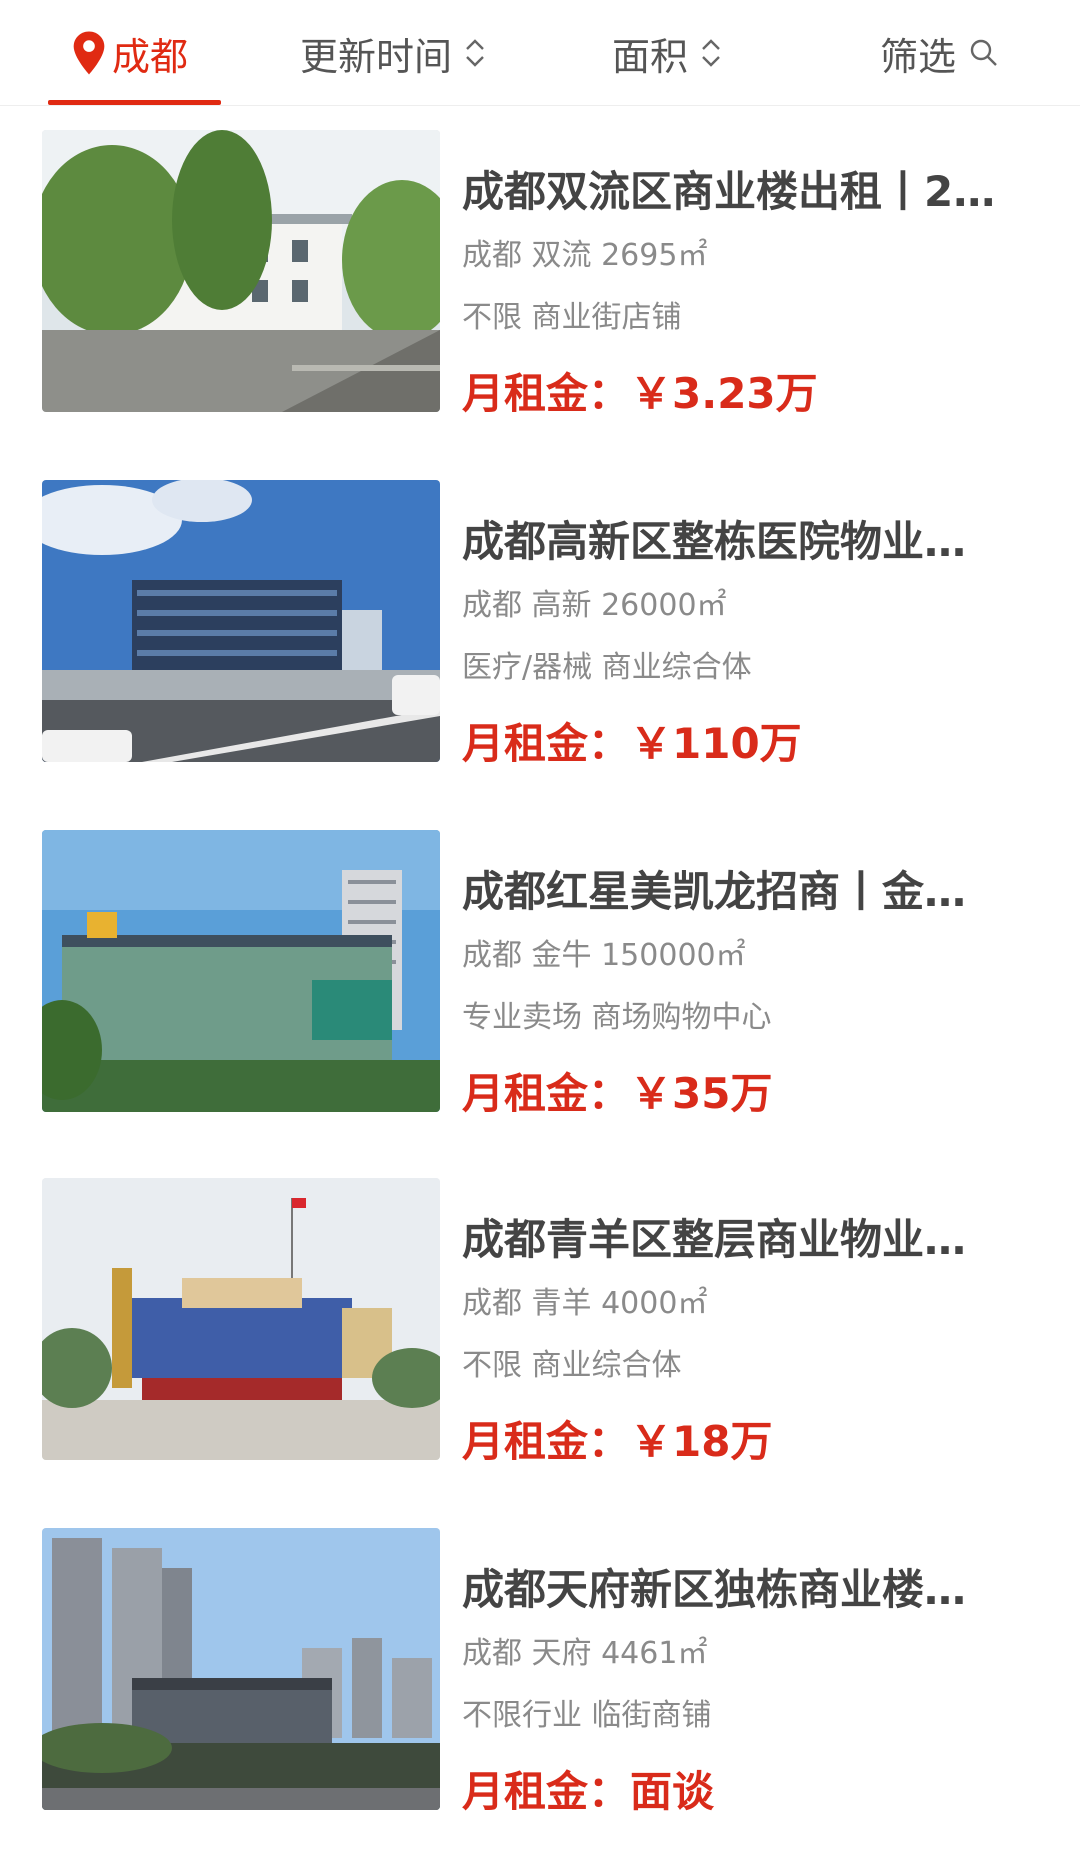  Describe the element at coordinates (561, 955) in the screenshot. I see `listing-district: 金牛` at that location.